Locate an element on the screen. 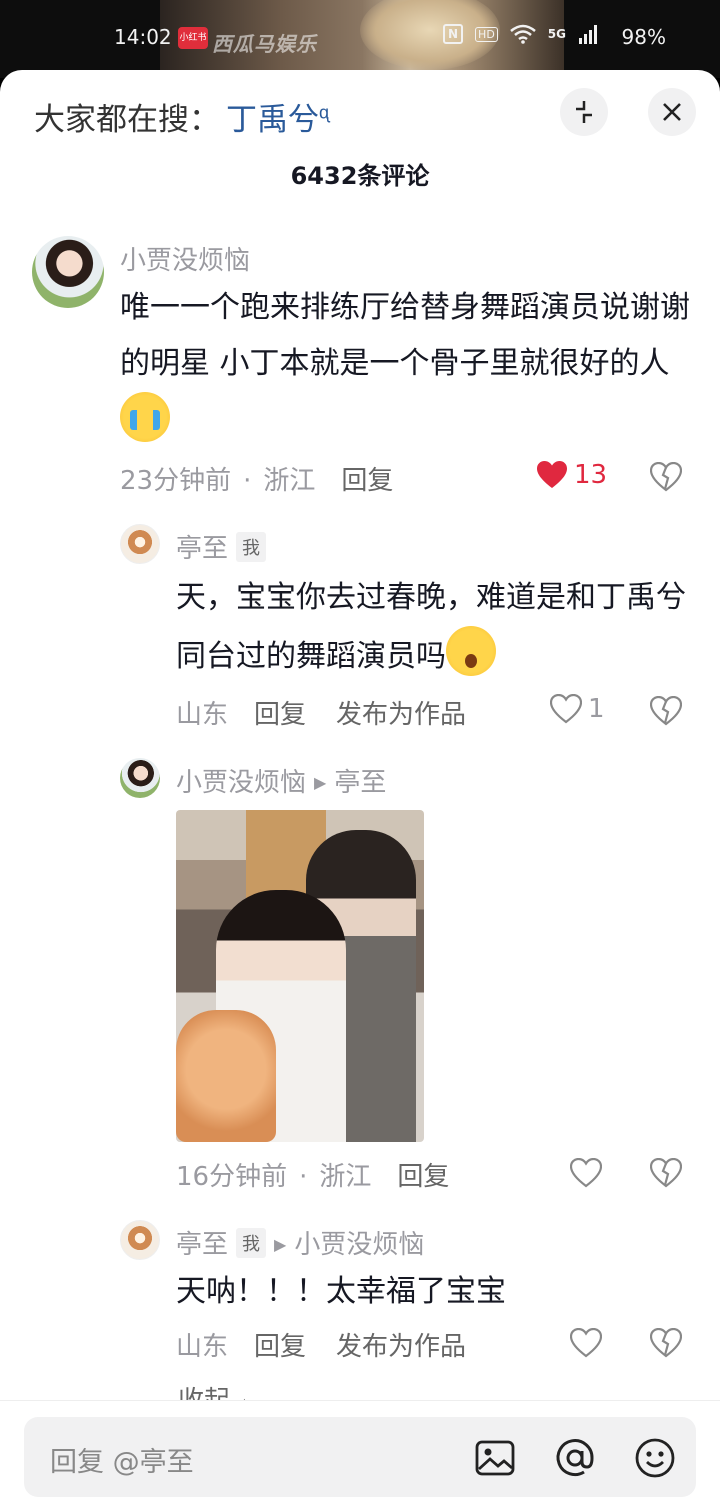 The height and width of the screenshot is (1510, 720). reply-bar: 回复 @亭至 is located at coordinates (360, 1455).